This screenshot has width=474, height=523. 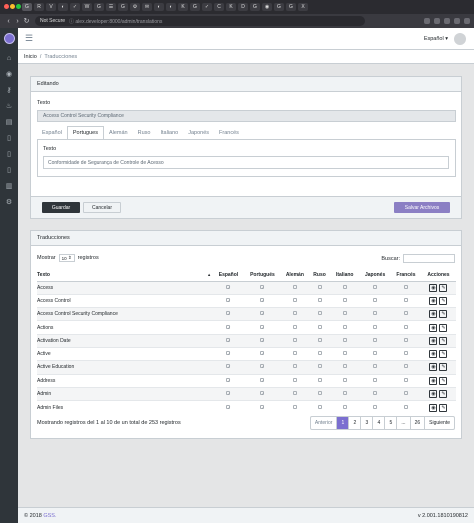 I want to click on tab-italiano: Italiano, so click(x=169, y=132).